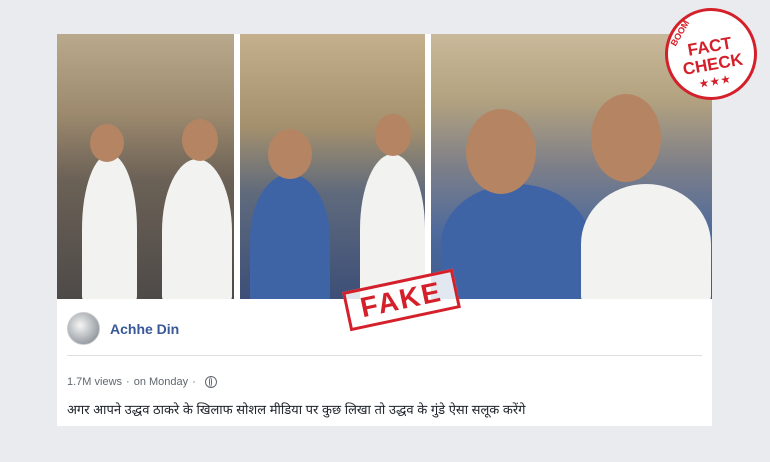  Describe the element at coordinates (144, 329) in the screenshot. I see `author-name: Achhe Din` at that location.